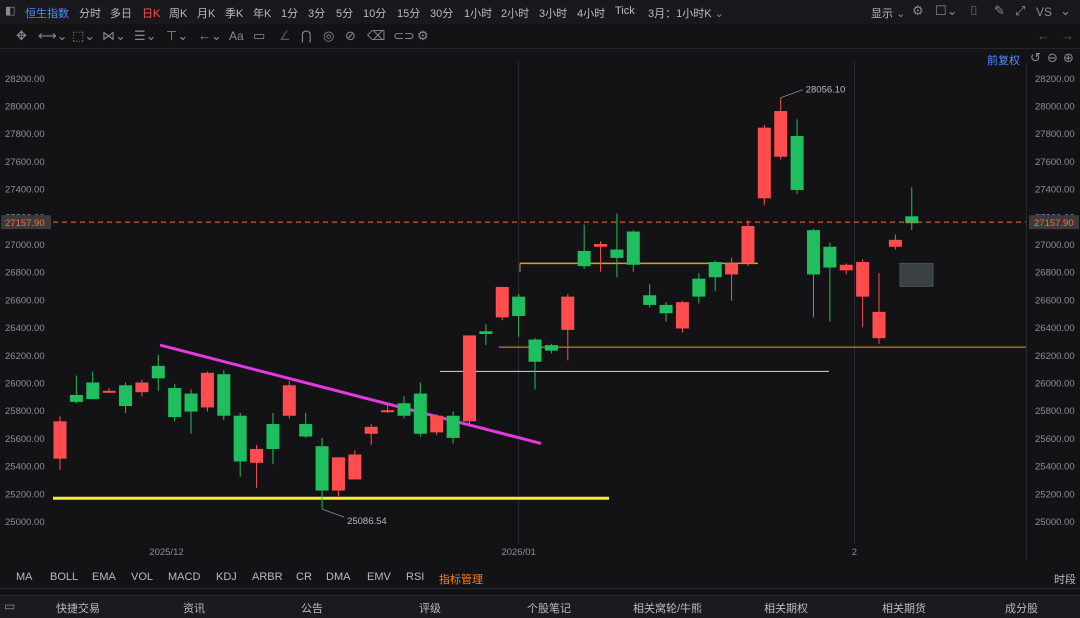 The image size is (1080, 618). What do you see at coordinates (210, 36) in the screenshot?
I see `arrow-tool-icon: ←⌄` at bounding box center [210, 36].